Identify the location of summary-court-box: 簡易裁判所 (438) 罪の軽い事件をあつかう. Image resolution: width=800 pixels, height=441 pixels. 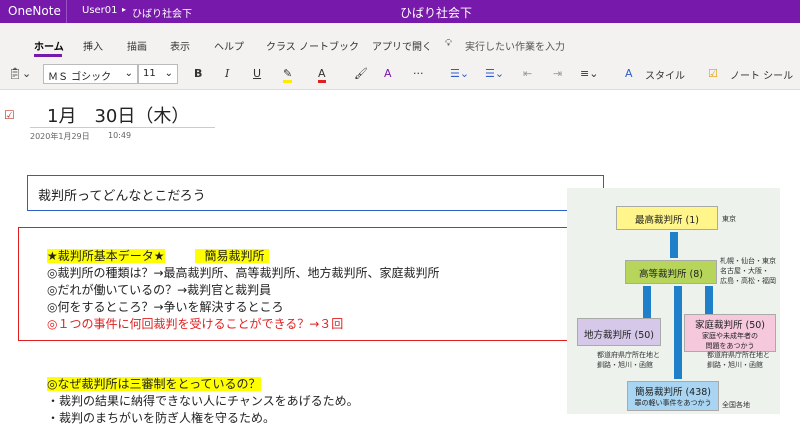
(673, 396).